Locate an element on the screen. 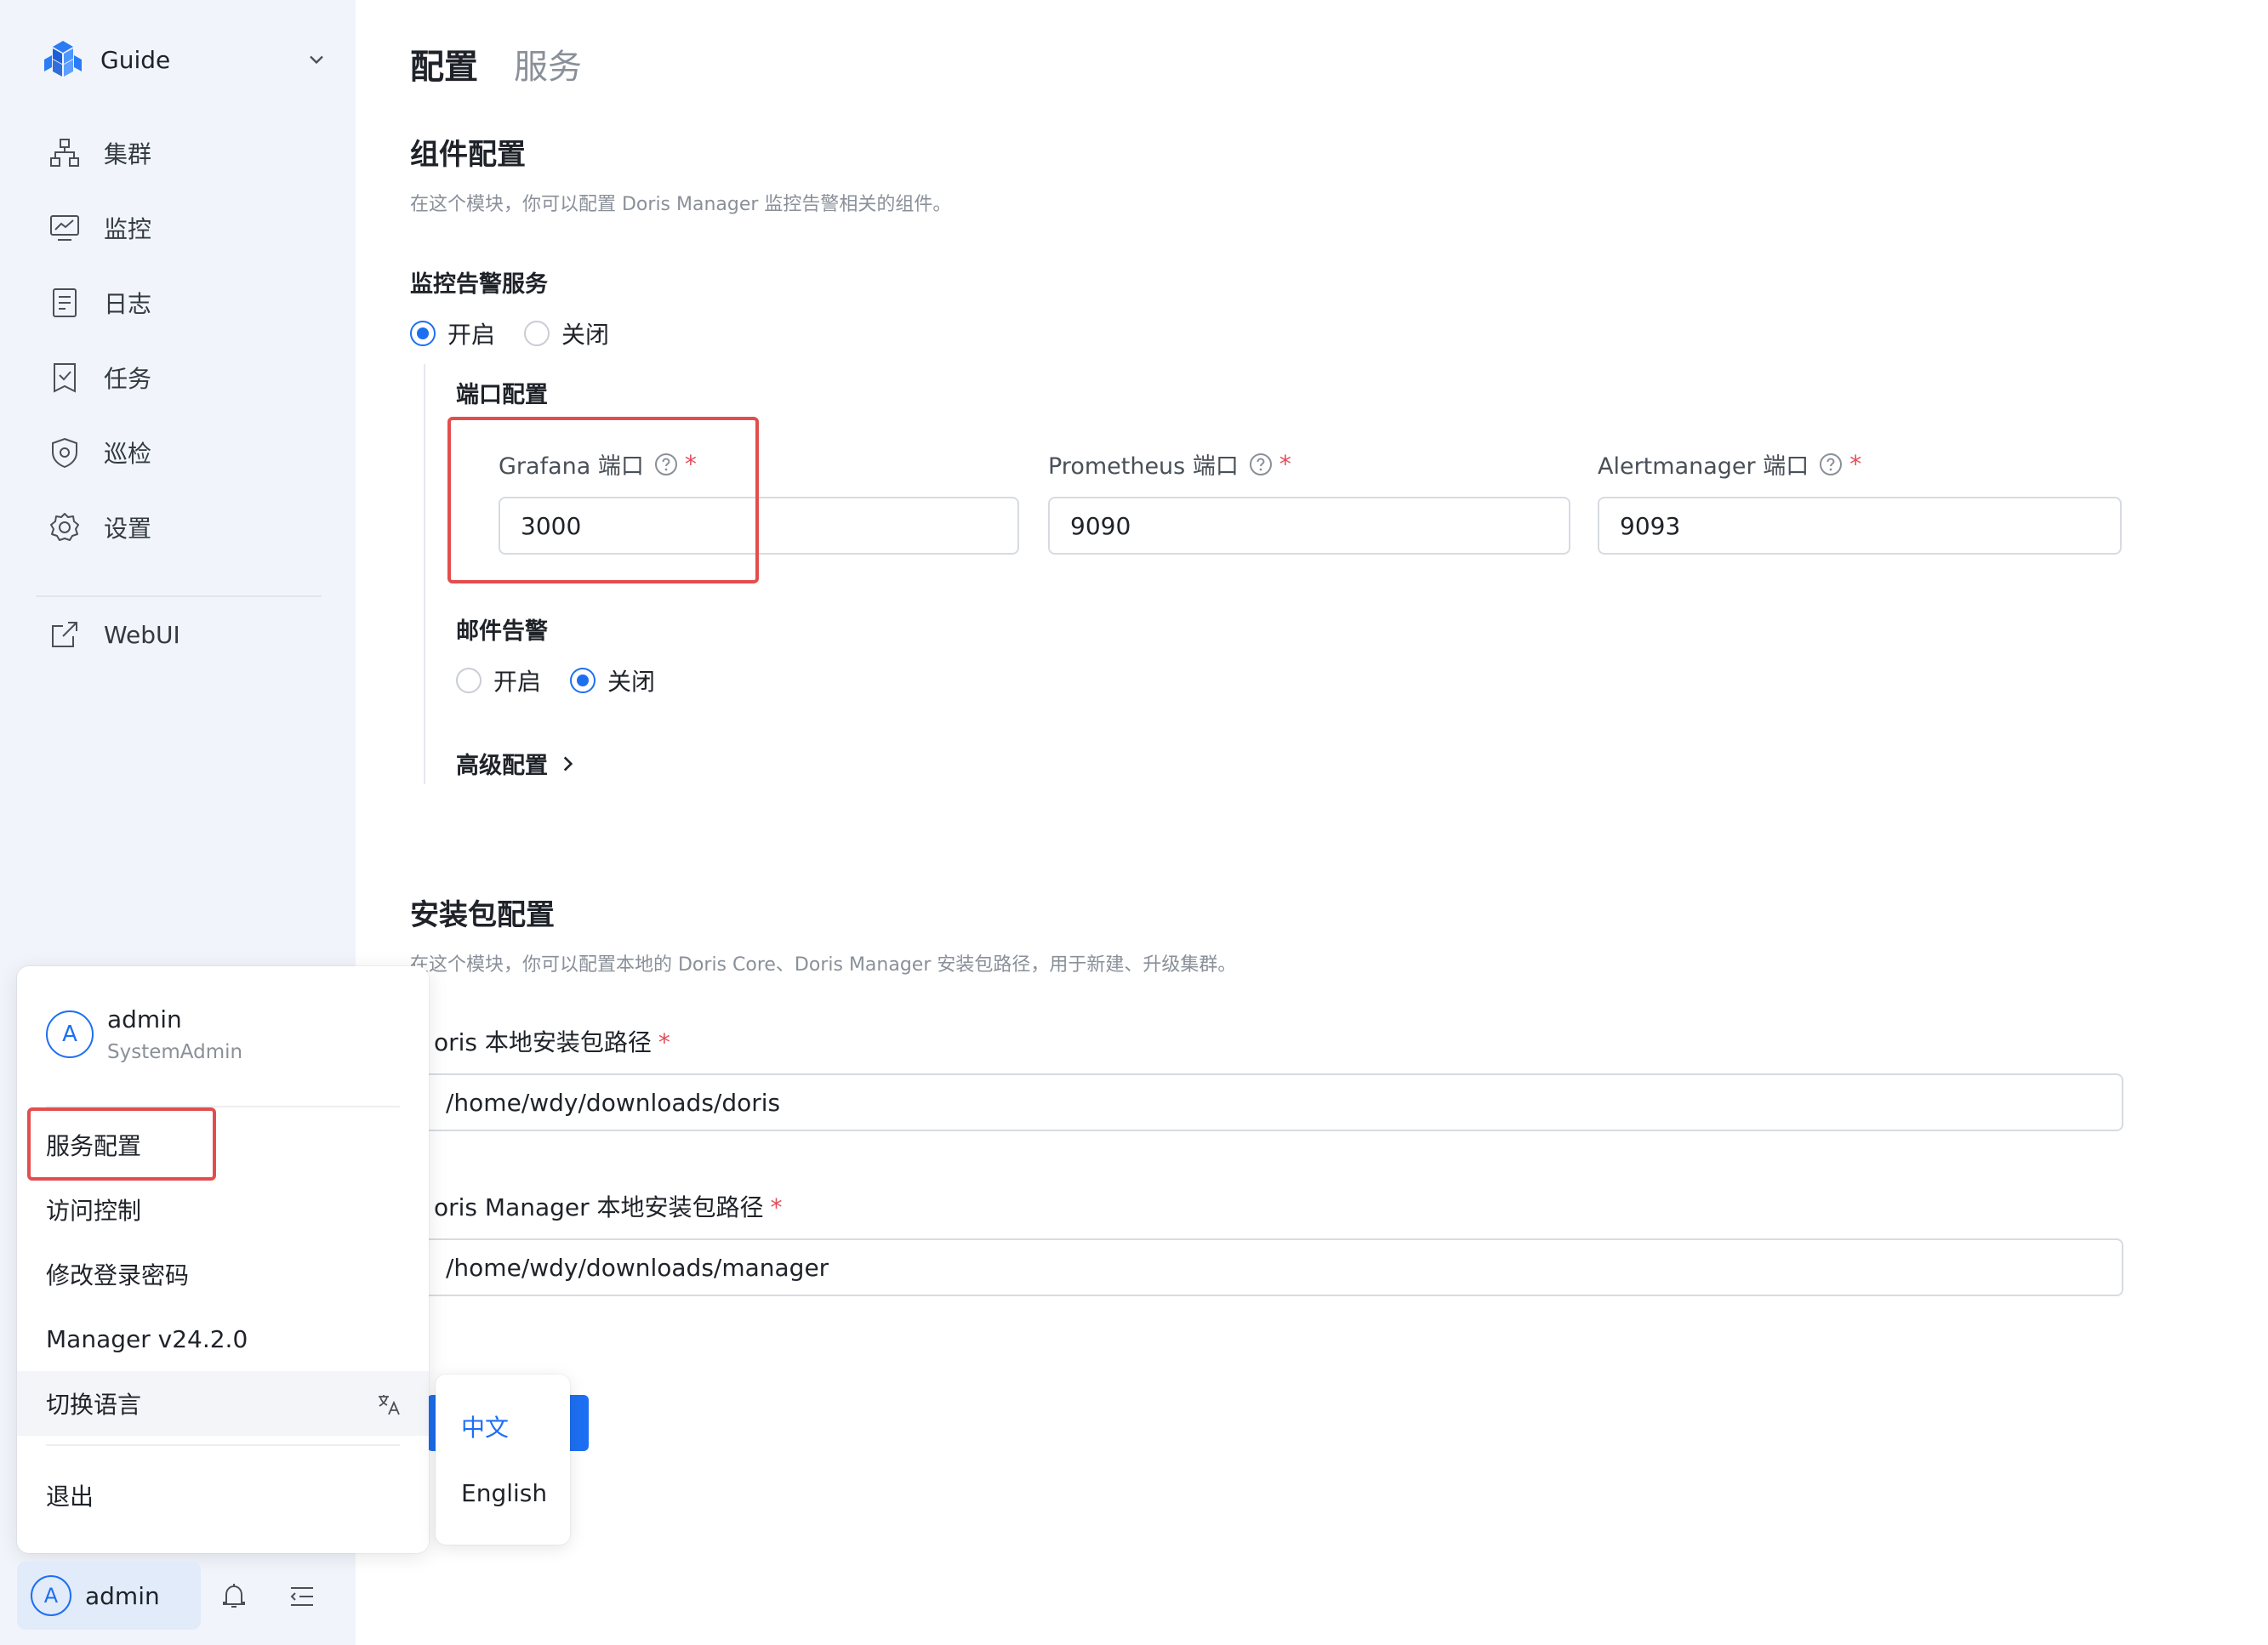 The image size is (2268, 1645). menu-item-access-control: 访问控制 is located at coordinates (223, 1209).